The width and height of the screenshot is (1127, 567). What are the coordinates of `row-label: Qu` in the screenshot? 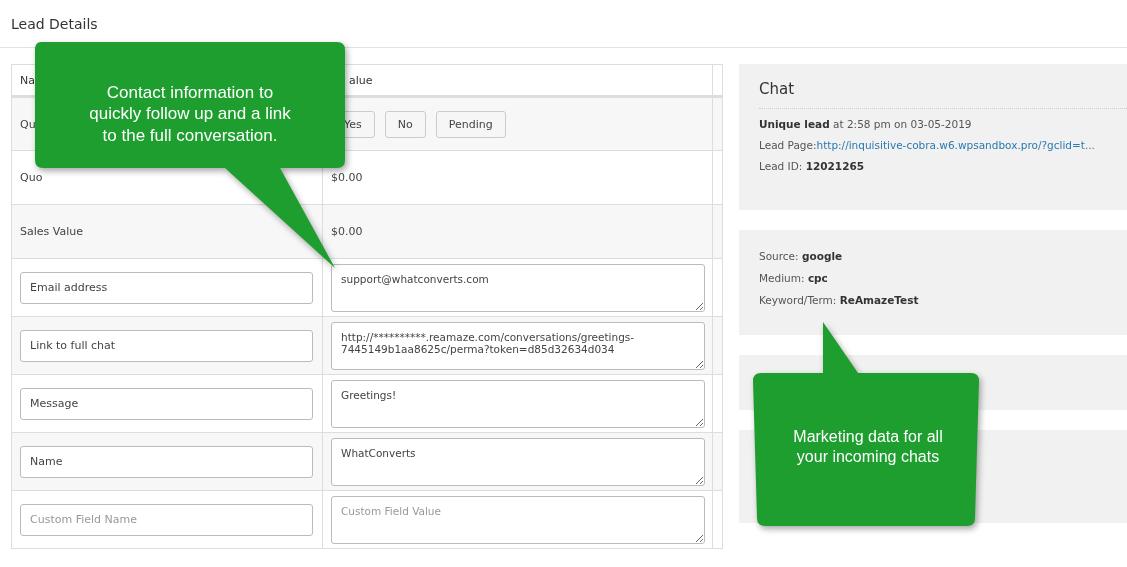 It's located at (28, 124).